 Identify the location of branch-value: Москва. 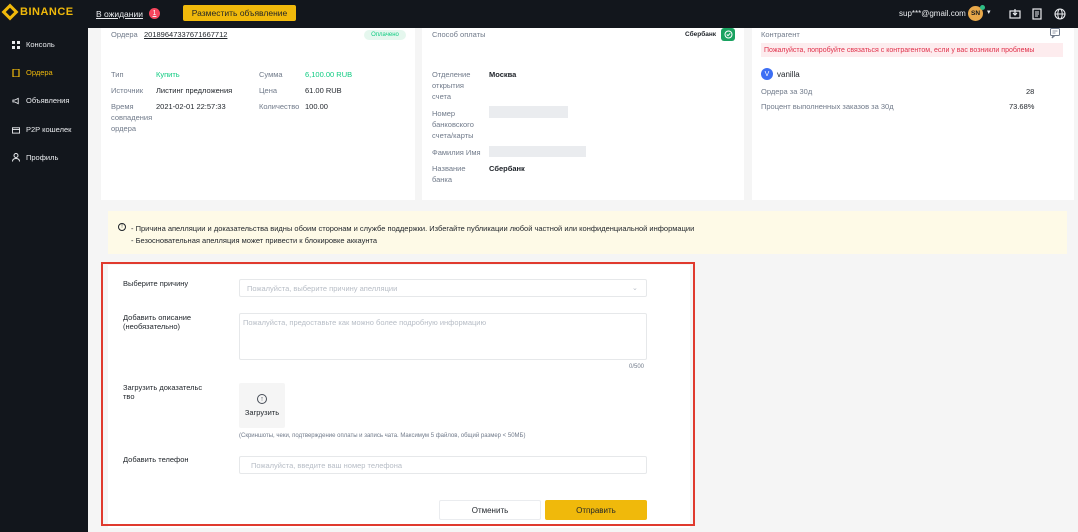
(503, 74).